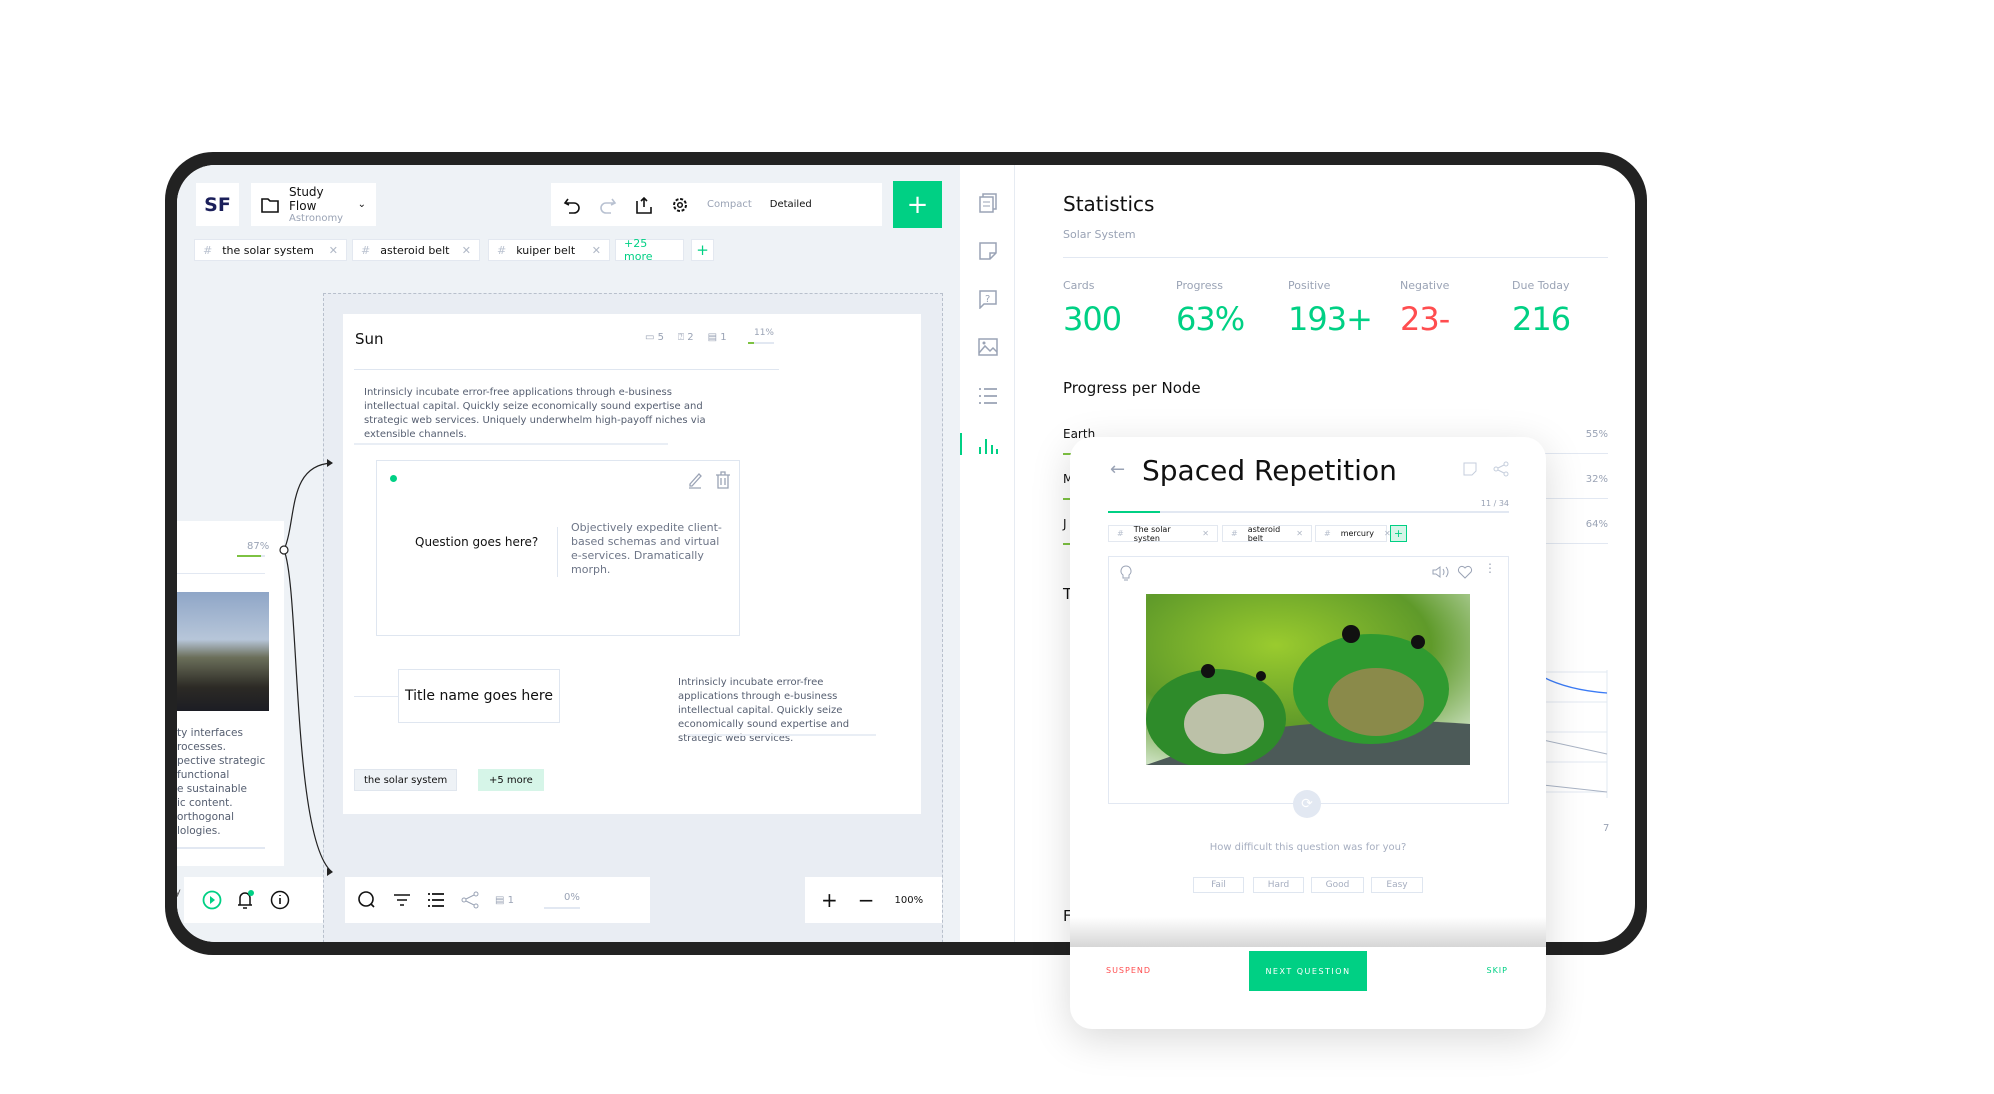 Image resolution: width=1994 pixels, height=1094 pixels. What do you see at coordinates (1269, 470) in the screenshot?
I see `modal-title: Spaced Repetition` at bounding box center [1269, 470].